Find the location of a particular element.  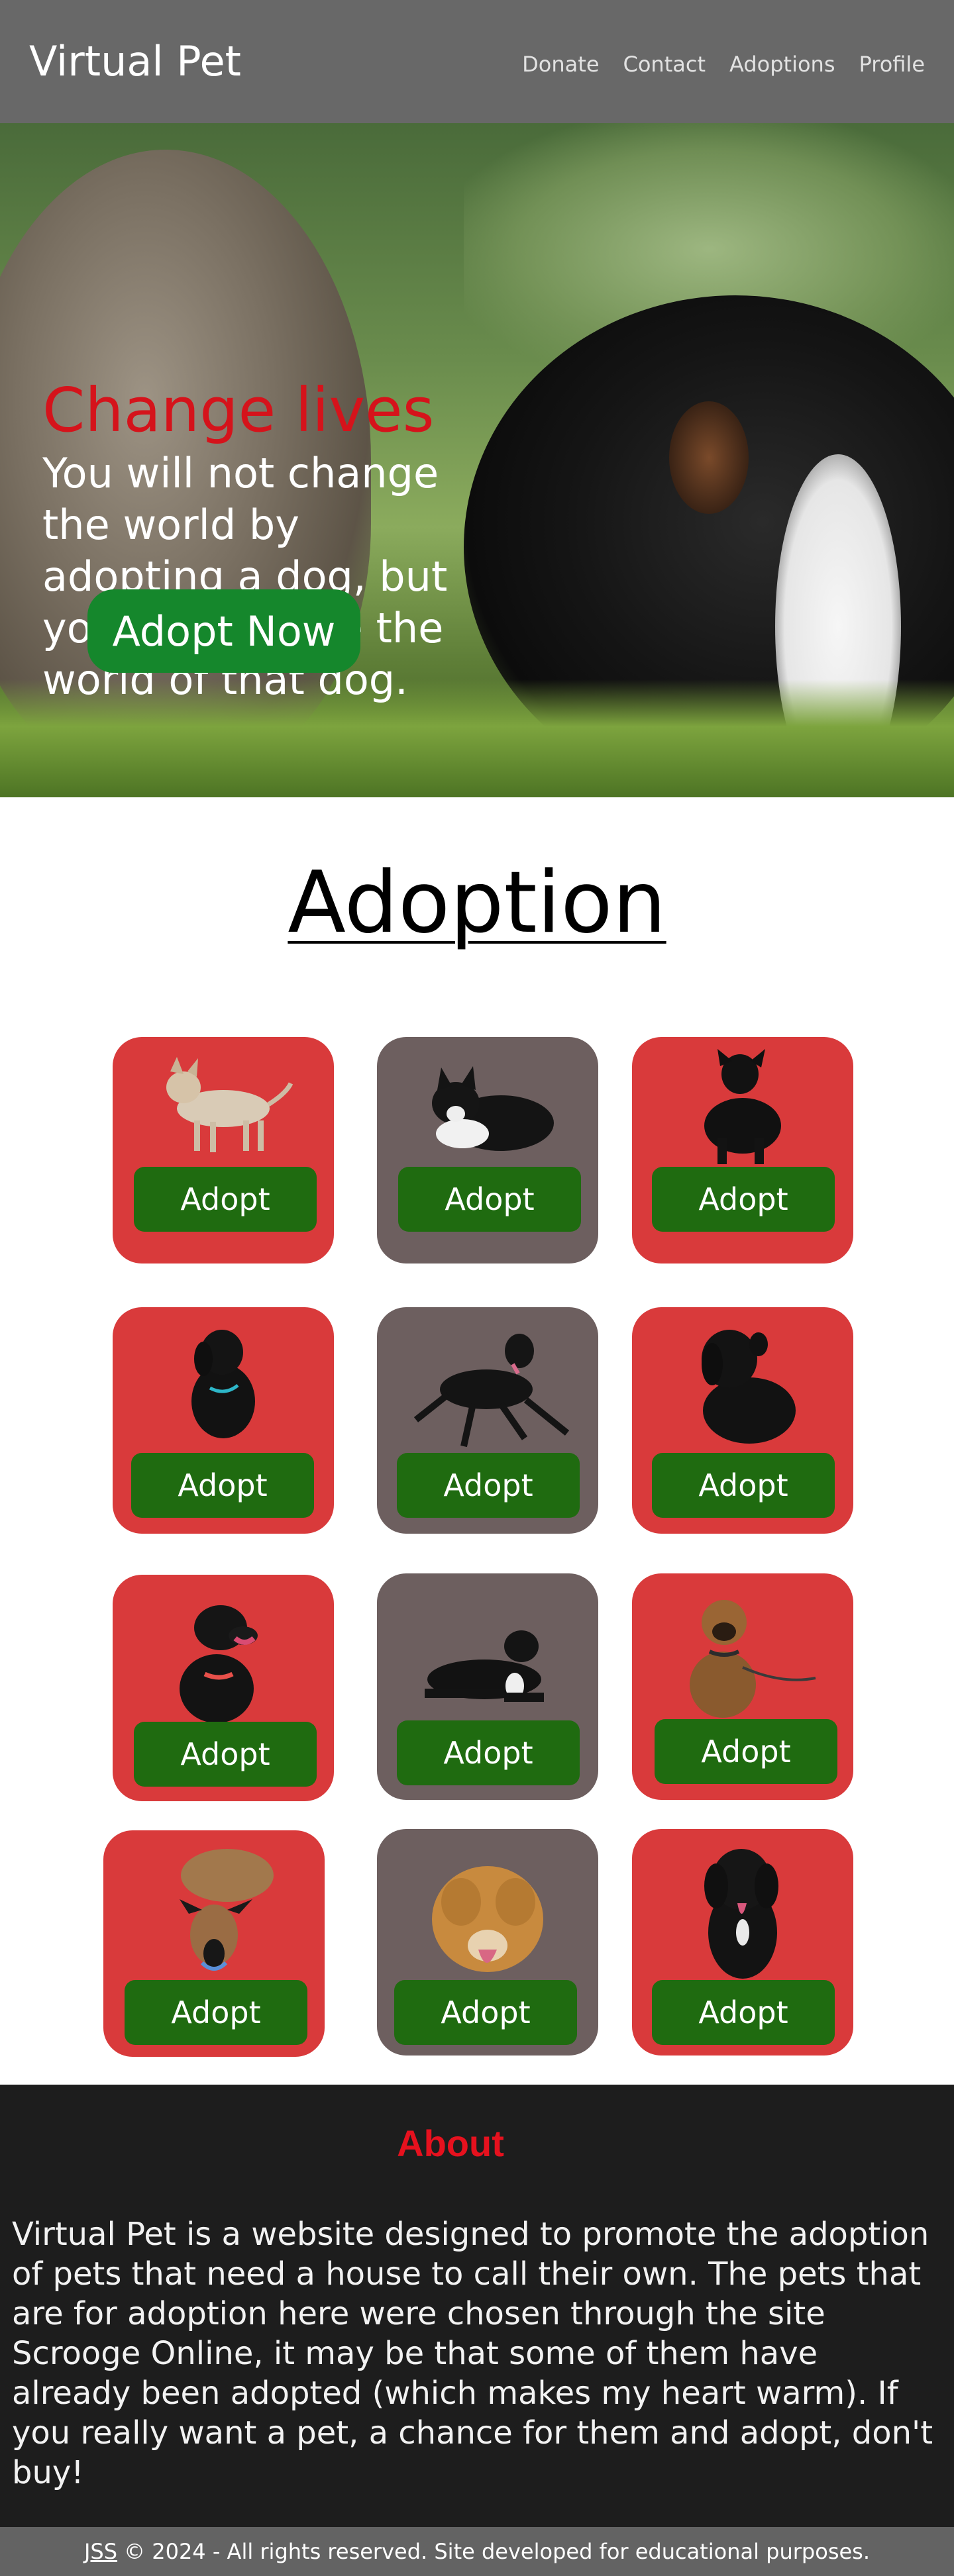

nav-adoptions: Adoptions is located at coordinates (782, 64).